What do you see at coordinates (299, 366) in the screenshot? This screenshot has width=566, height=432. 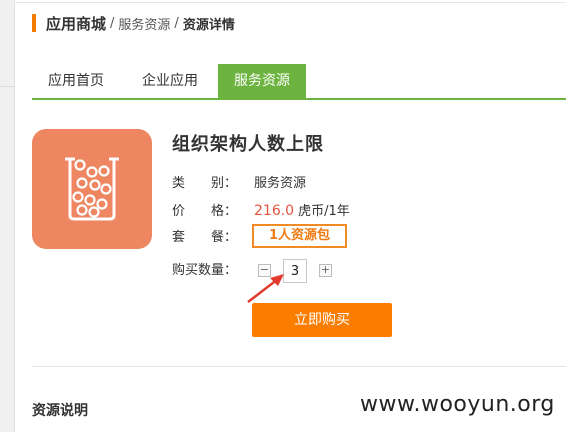 I see `section-divider` at bounding box center [299, 366].